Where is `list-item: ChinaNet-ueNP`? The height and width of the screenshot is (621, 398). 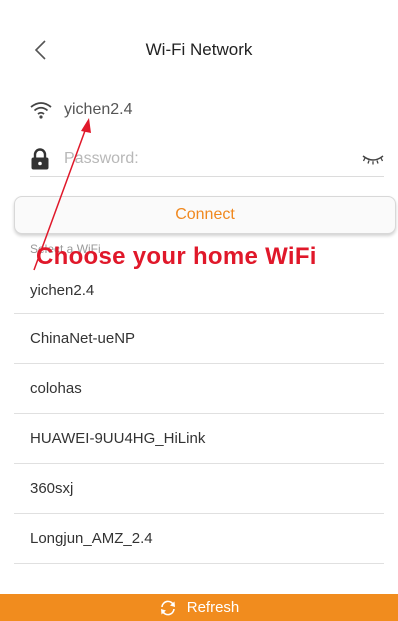 list-item: ChinaNet-ueNP is located at coordinates (199, 339).